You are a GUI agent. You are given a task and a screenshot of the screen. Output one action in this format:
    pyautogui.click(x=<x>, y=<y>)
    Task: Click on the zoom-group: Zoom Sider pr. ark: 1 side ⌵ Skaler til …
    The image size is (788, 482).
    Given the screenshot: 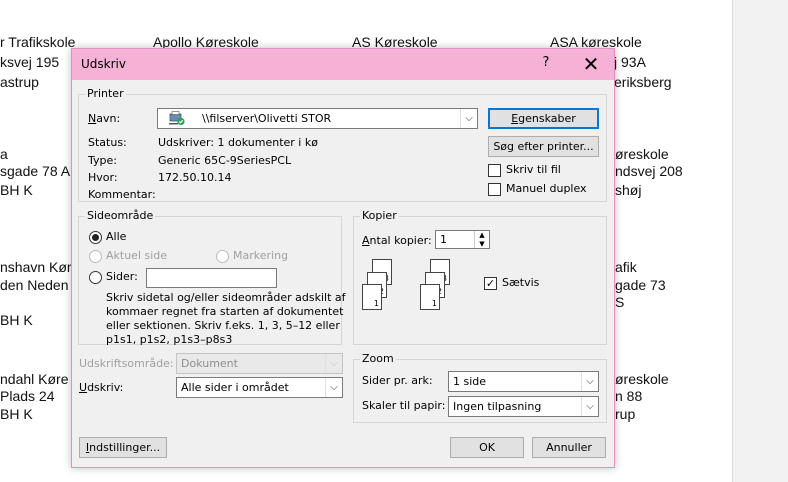 What is the action you would take?
    pyautogui.click(x=480, y=387)
    